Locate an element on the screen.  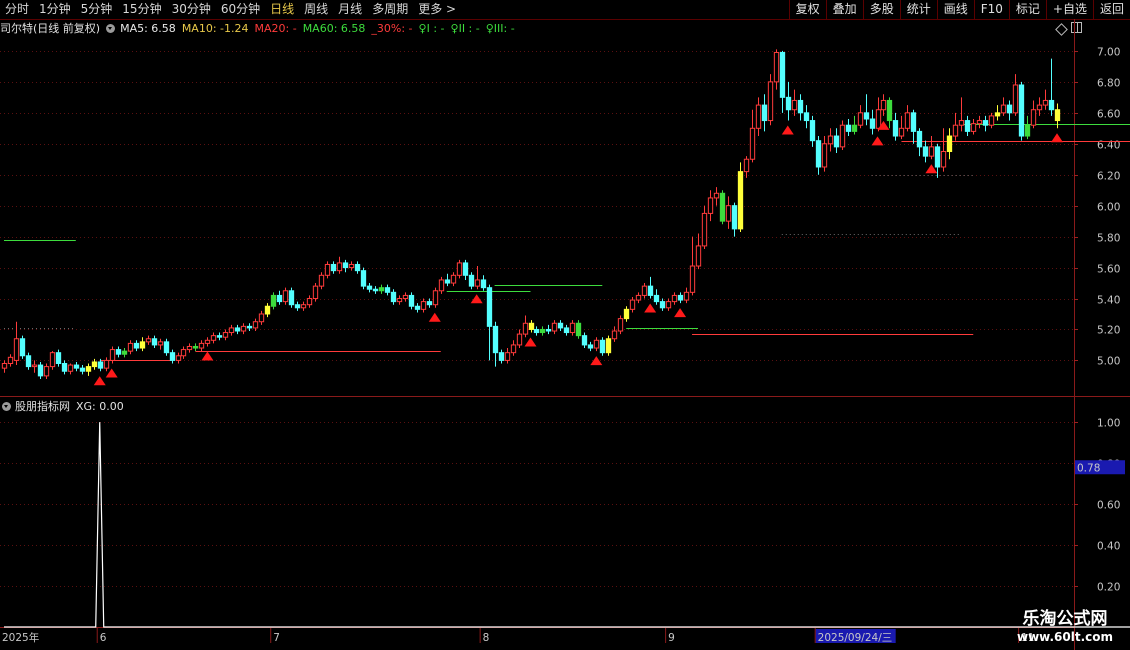
main-y-tick-label: 5.00 is located at coordinates (1108, 362).